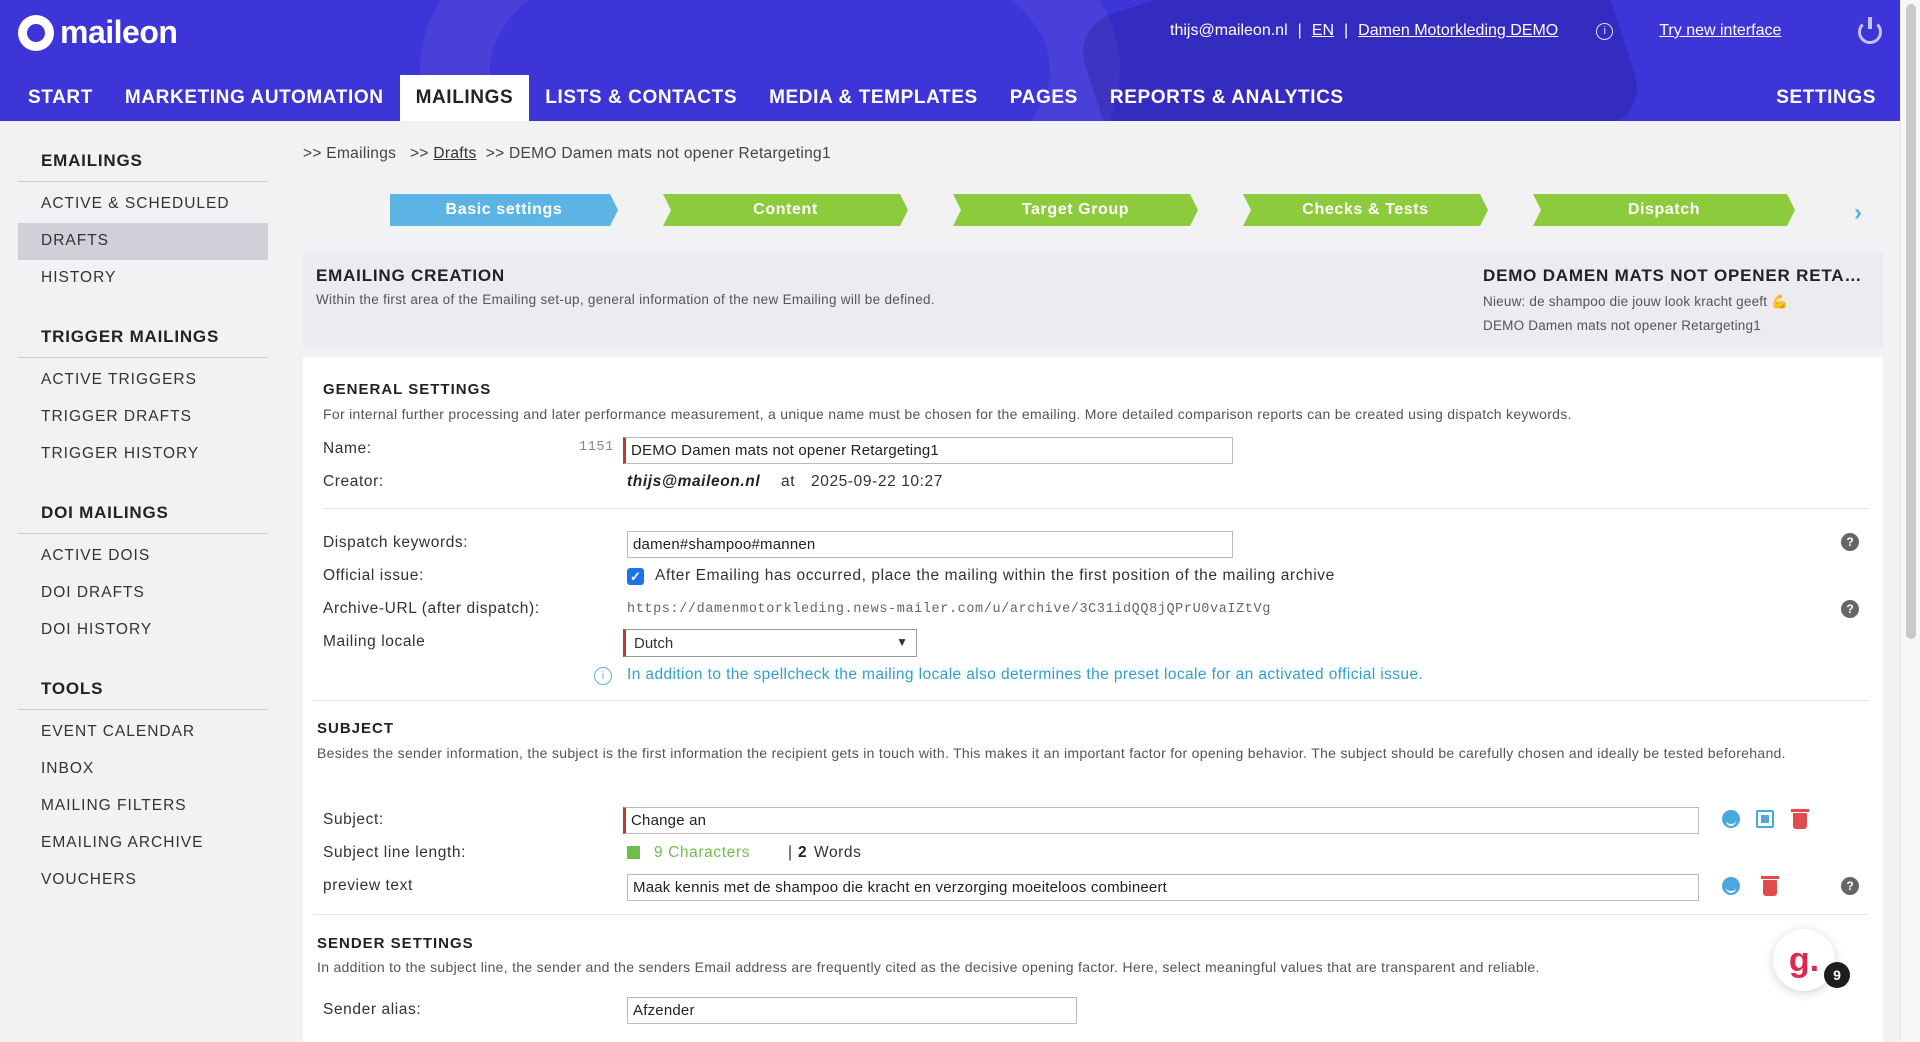  Describe the element at coordinates (1075, 210) in the screenshot. I see `step-target-group: Target Group` at that location.